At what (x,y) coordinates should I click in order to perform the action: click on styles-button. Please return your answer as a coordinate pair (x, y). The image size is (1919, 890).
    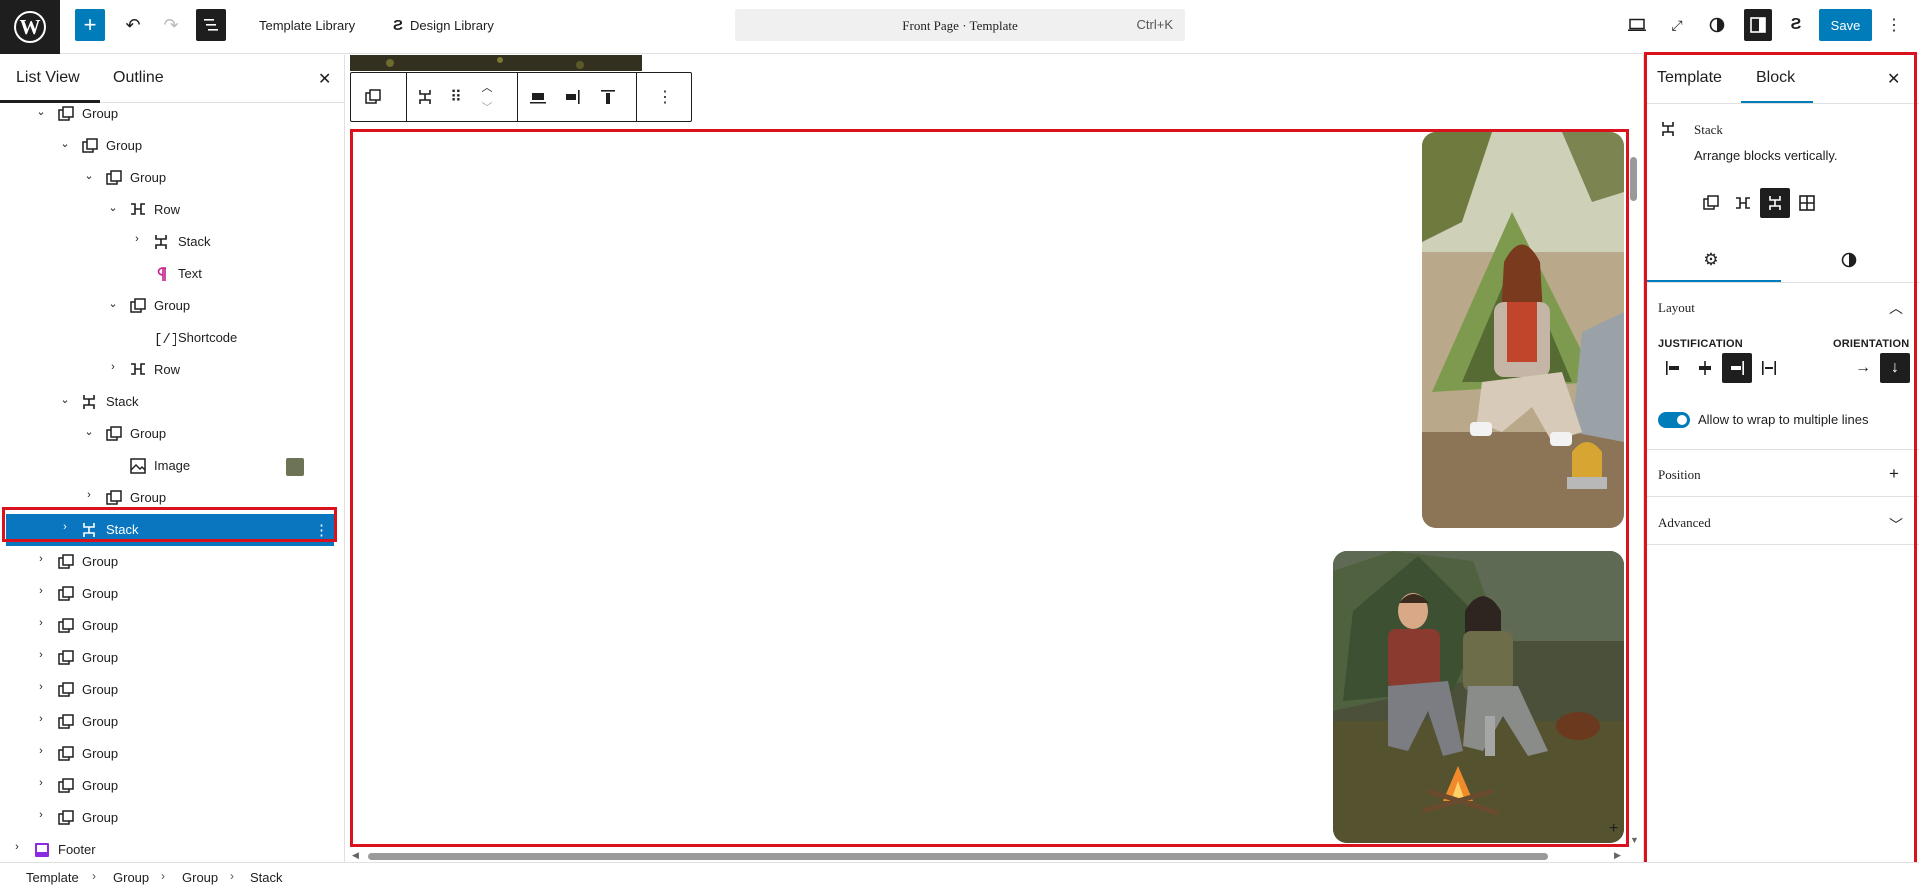
    Looking at the image, I should click on (1717, 25).